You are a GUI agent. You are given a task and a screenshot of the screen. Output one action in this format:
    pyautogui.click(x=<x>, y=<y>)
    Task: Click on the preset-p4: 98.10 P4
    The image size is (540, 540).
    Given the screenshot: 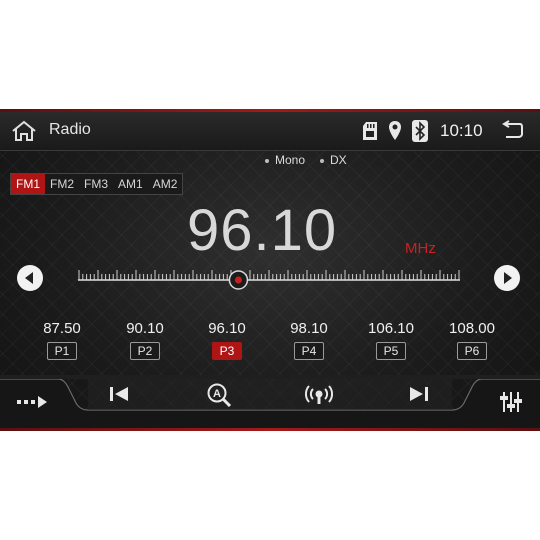 What is the action you would take?
    pyautogui.click(x=309, y=340)
    